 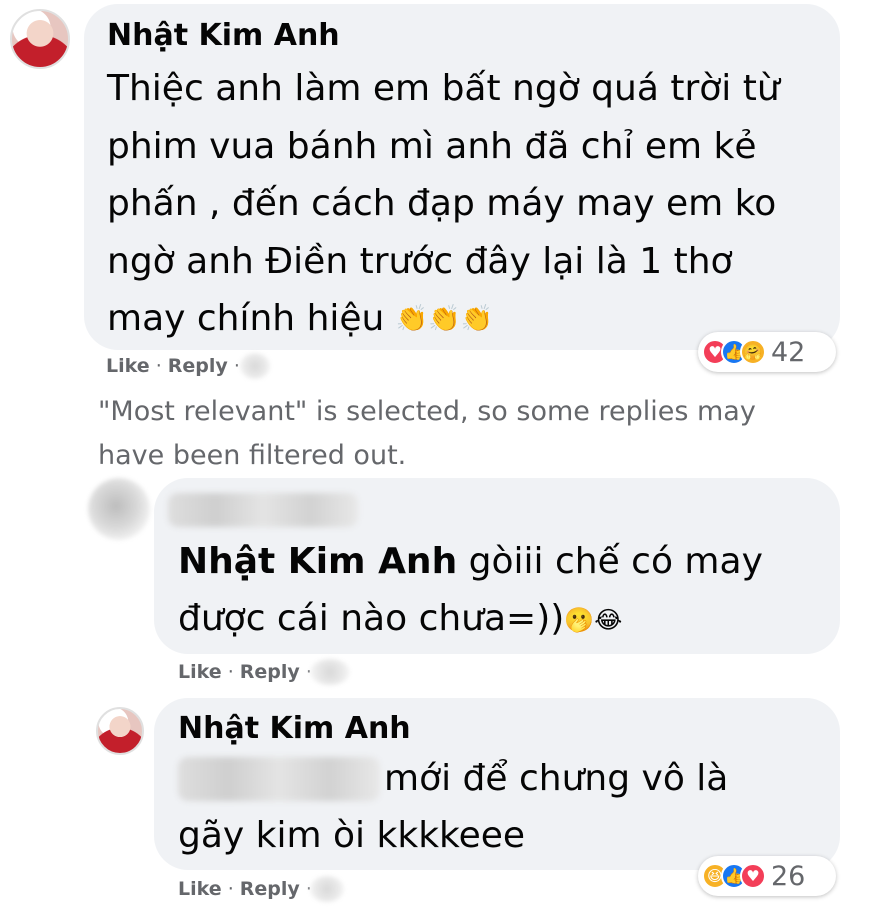 I want to click on reply-line: được cái nào chưa=))🫢😂, so click(x=470, y=619).